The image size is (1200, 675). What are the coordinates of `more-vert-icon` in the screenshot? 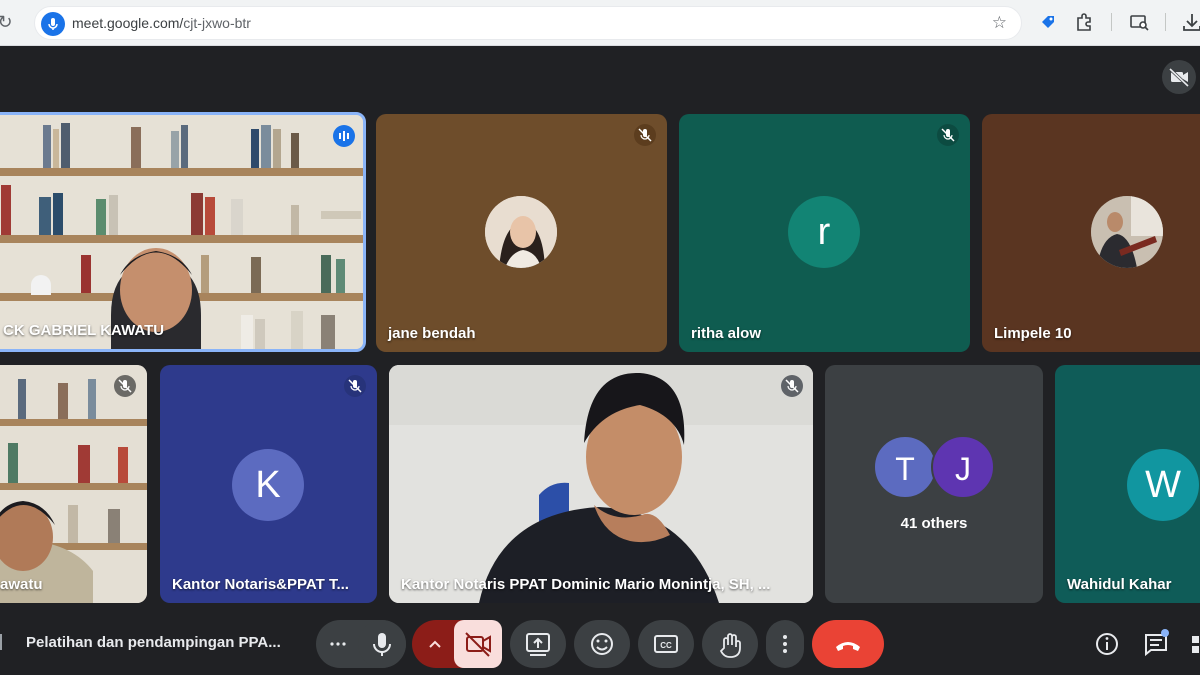 It's located at (785, 644).